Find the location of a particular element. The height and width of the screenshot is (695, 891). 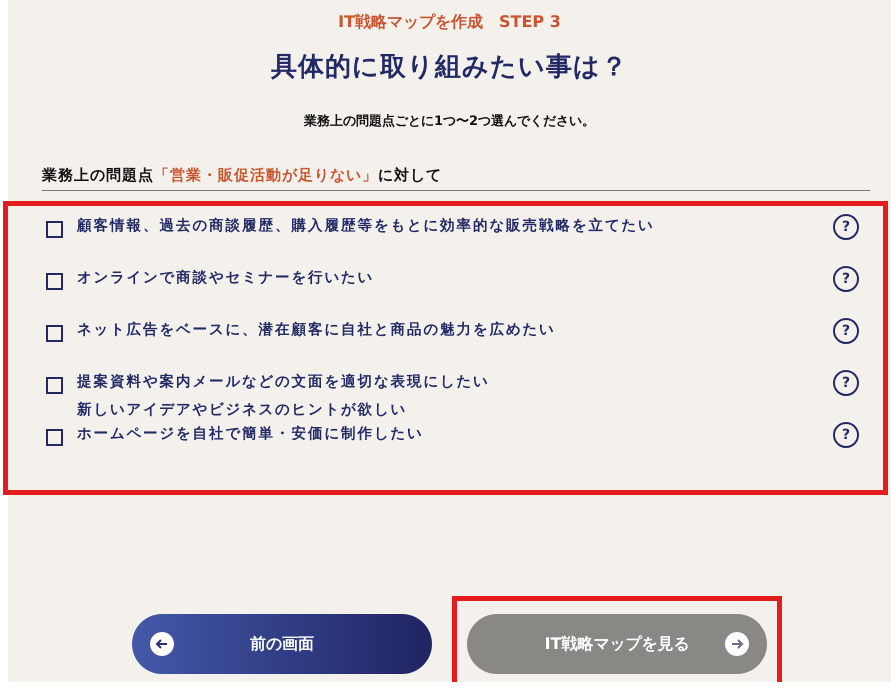

option-label: 顧客情報、過去の商談履歴、購入履歴等をもとに効率的な販売戦略を立てたい is located at coordinates (455, 226).